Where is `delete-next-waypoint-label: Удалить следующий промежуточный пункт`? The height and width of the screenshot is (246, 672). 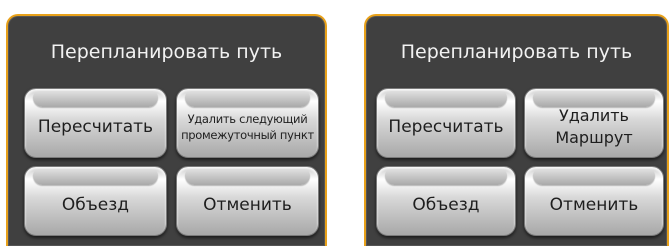 delete-next-waypoint-label: Удалить следующий промежуточный пункт is located at coordinates (247, 123).